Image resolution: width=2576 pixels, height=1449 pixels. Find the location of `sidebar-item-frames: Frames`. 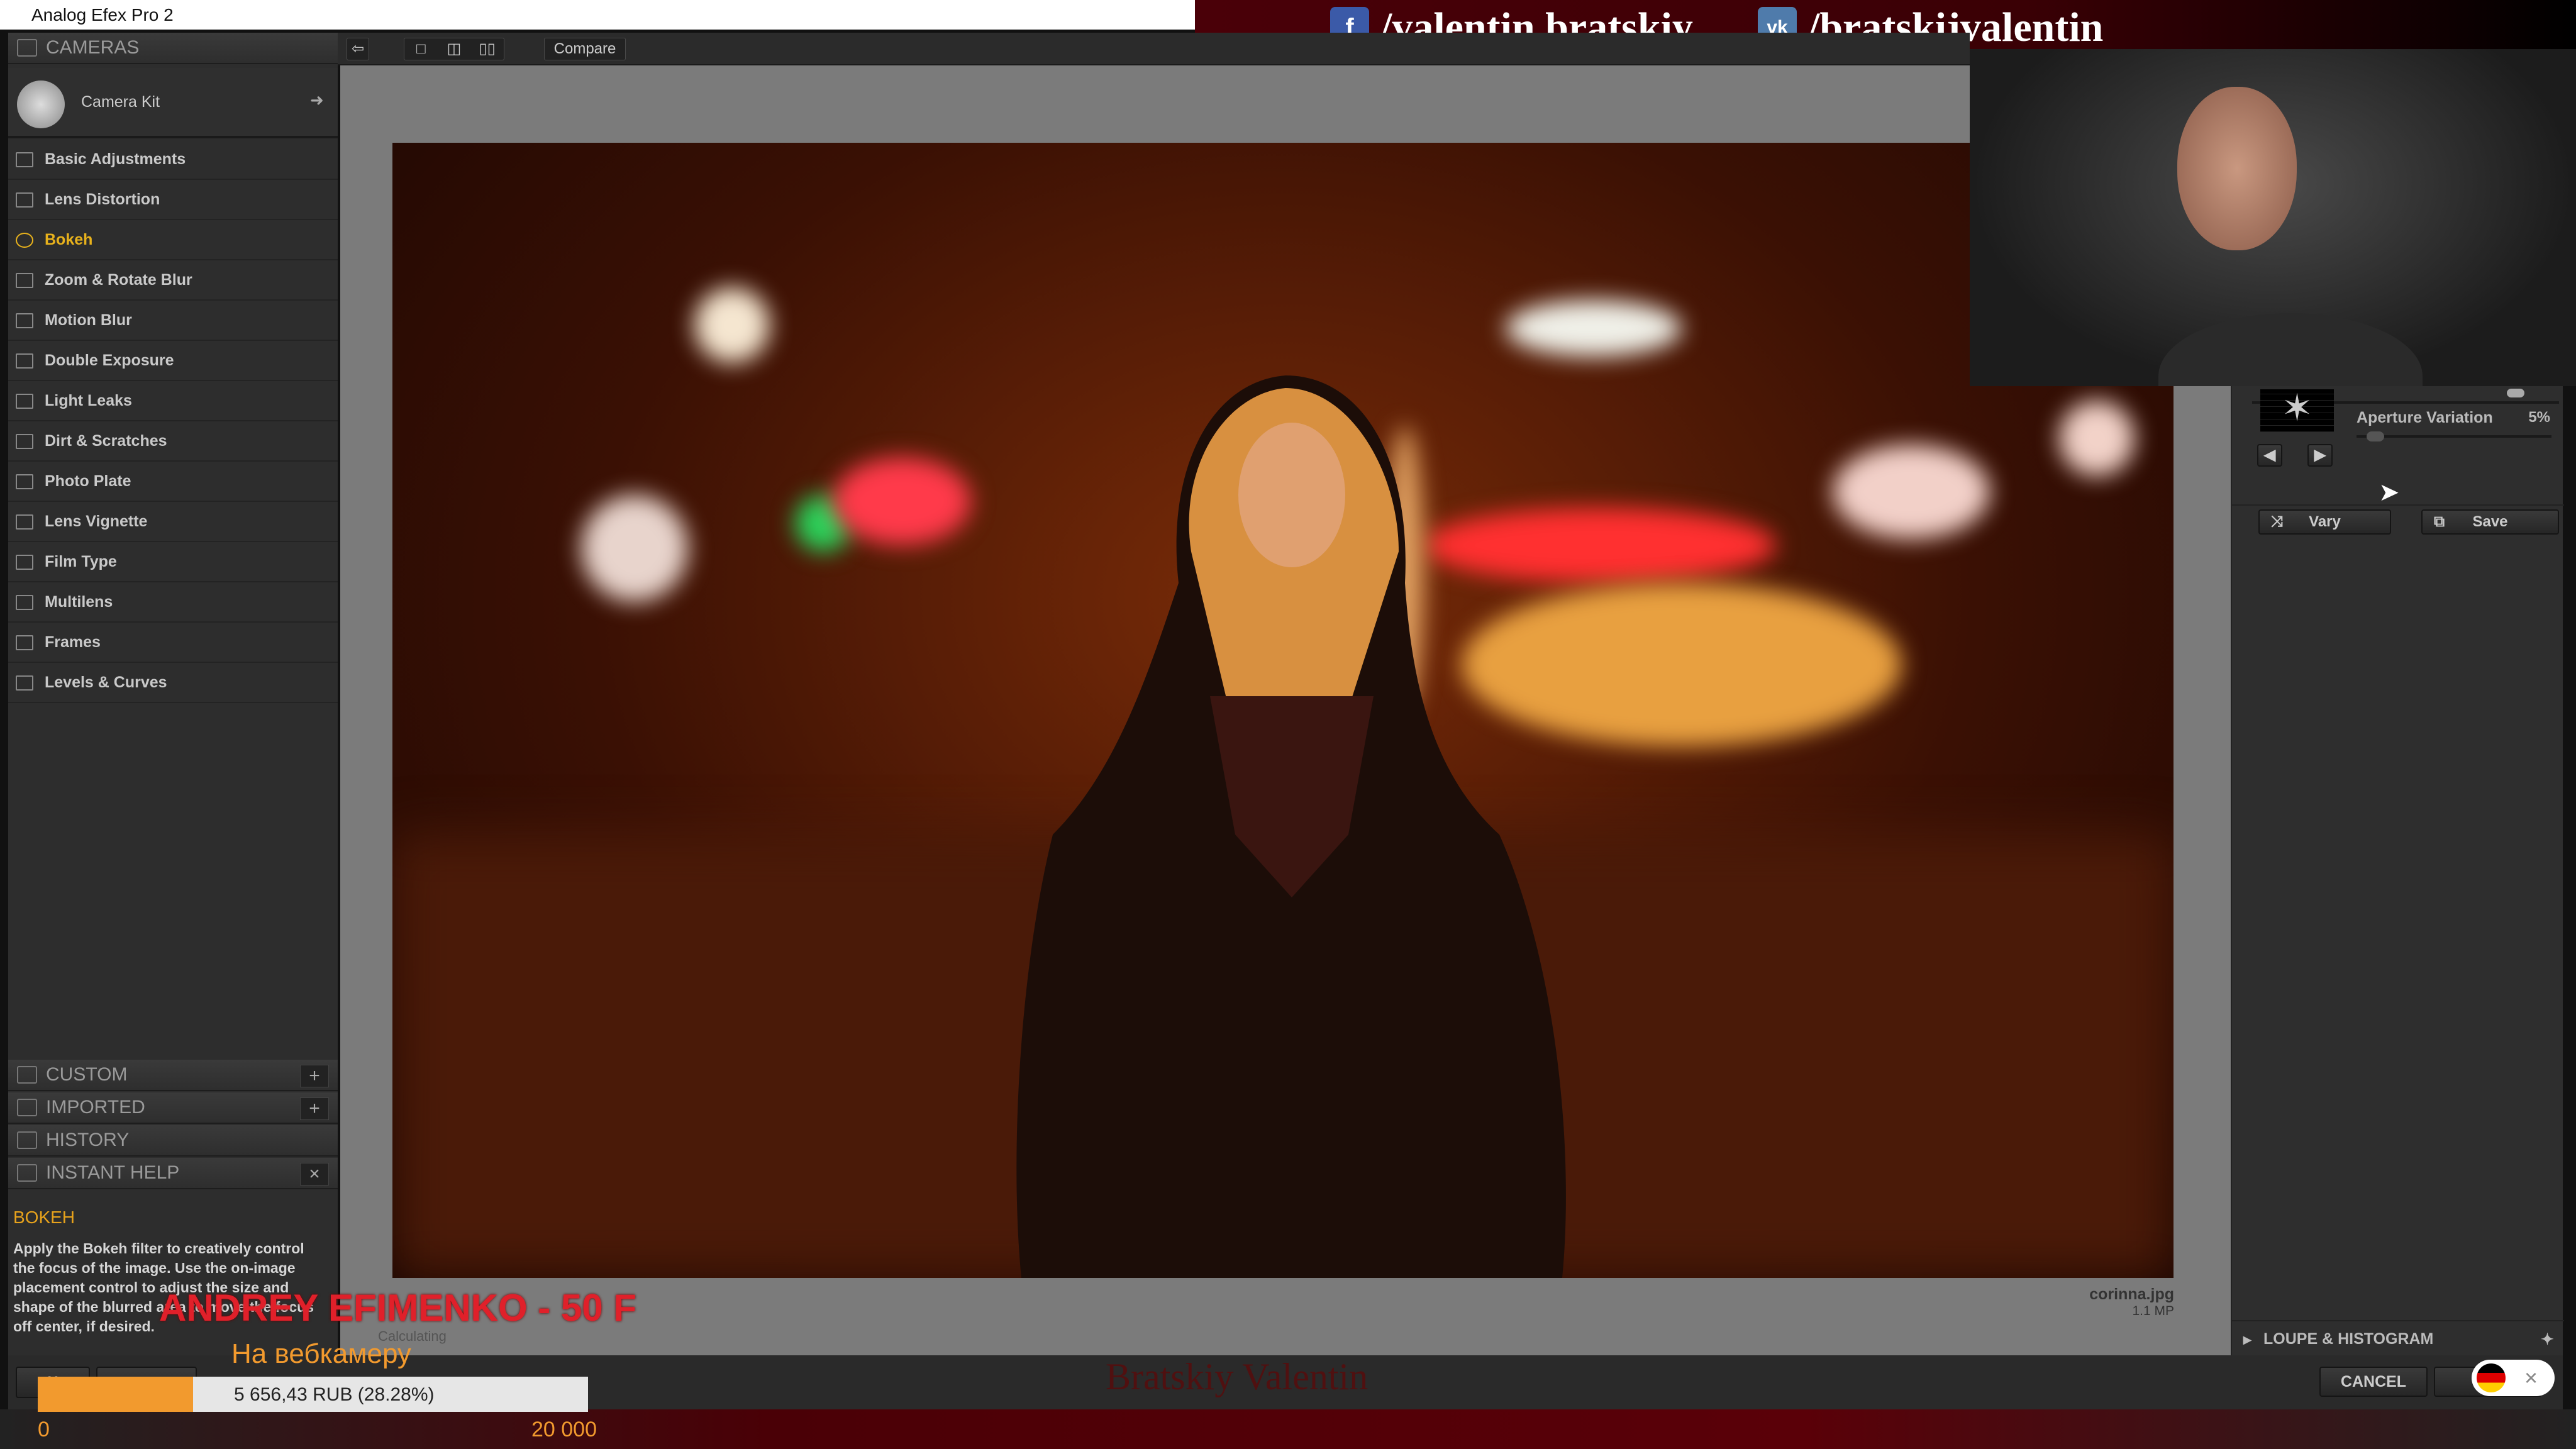

sidebar-item-frames: Frames is located at coordinates (173, 643).